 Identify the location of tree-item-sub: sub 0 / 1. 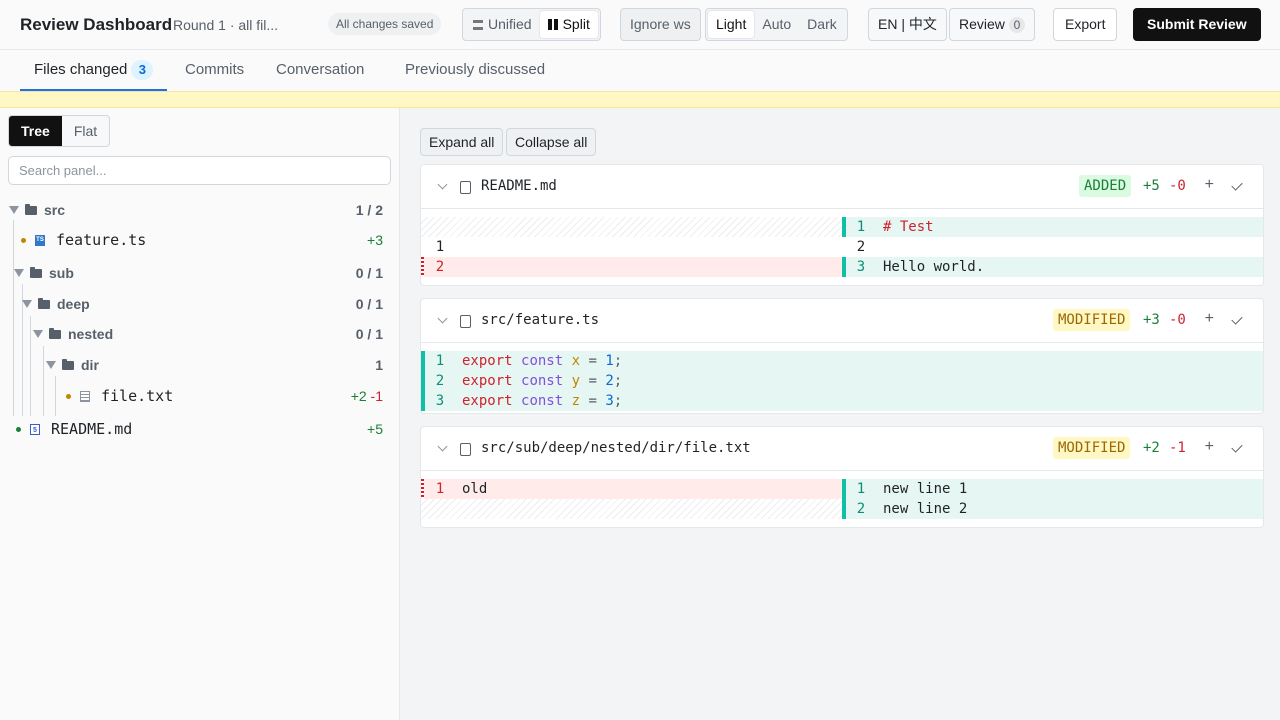
(200, 273).